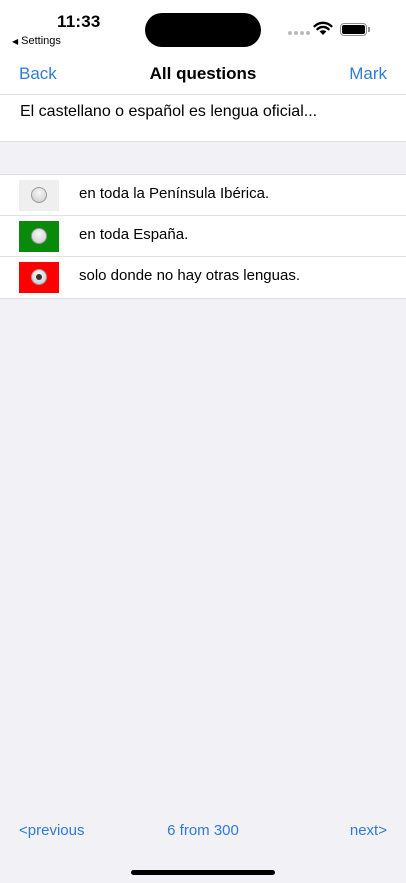 Image resolution: width=406 pixels, height=883 pixels. Describe the element at coordinates (41, 41) in the screenshot. I see `back-to-settings-label: Settings` at that location.